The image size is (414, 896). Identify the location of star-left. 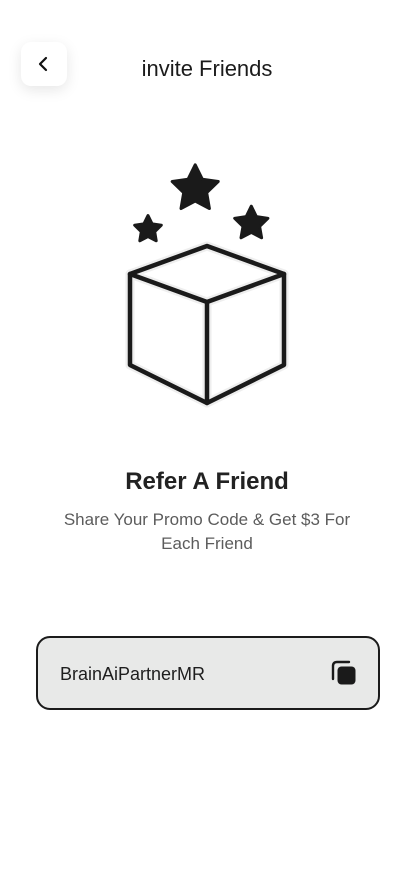
(148, 228).